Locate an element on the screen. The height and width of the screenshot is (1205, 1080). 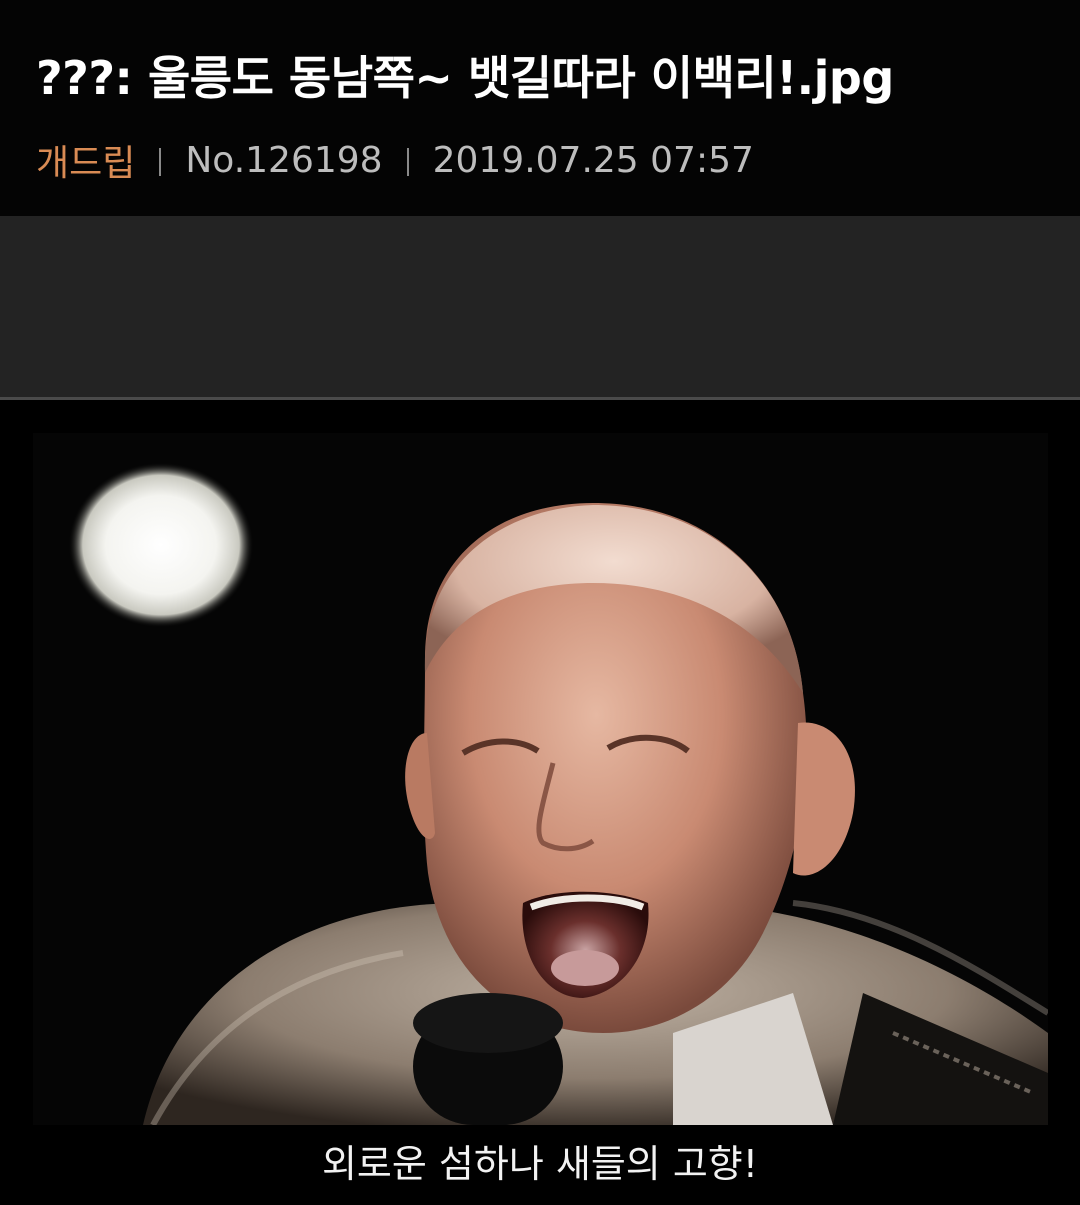
post-title: ???: 울릉도 동남쪽~ 뱃길따라 이백리!.jpg is located at coordinates (465, 78).